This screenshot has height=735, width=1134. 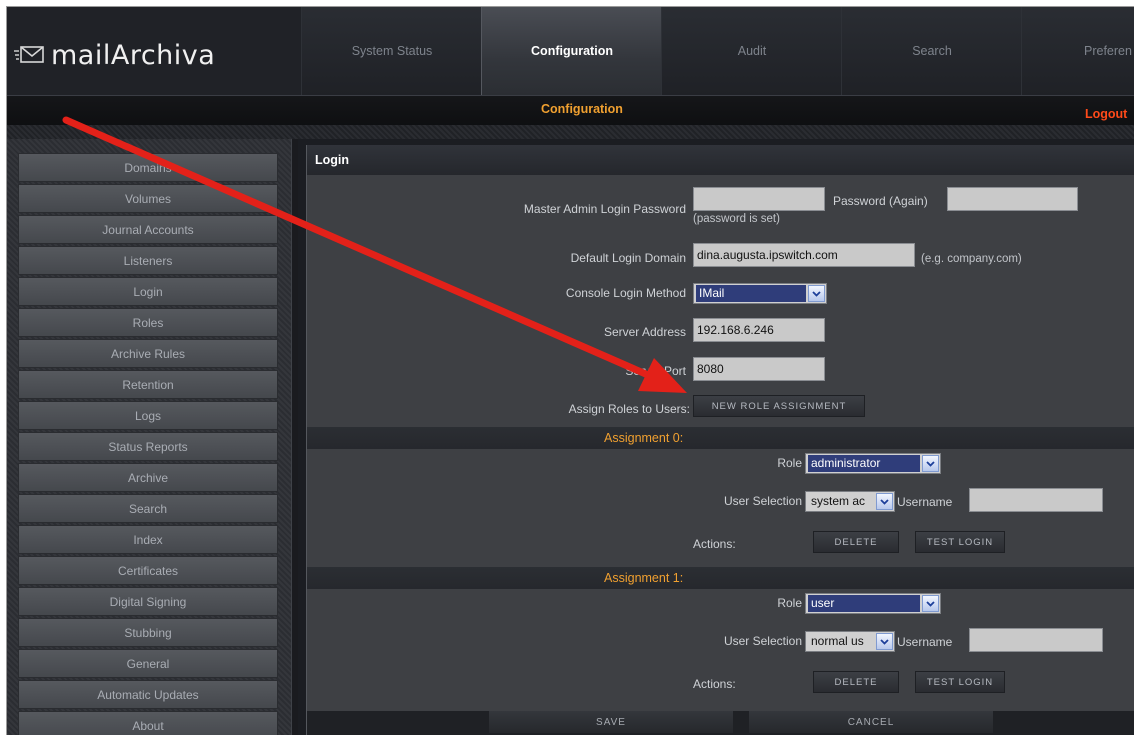 I want to click on tab-label: System Status, so click(x=392, y=51).